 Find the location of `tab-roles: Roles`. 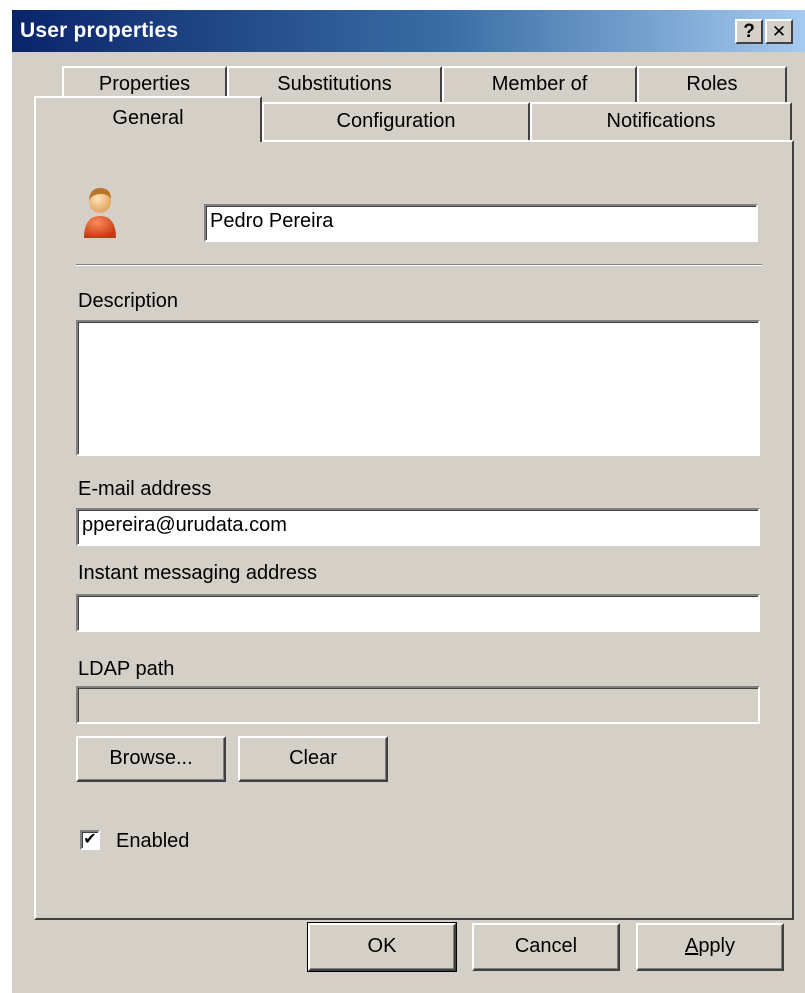

tab-roles: Roles is located at coordinates (712, 84).